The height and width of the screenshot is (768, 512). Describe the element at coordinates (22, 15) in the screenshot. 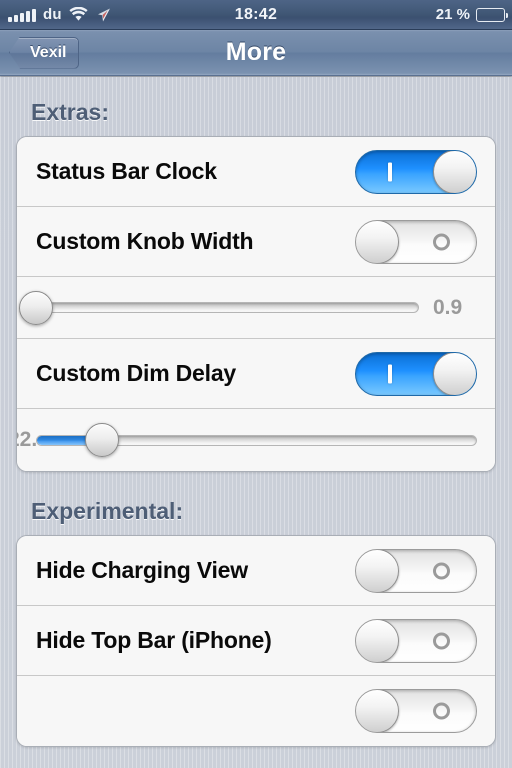

I see `signal-bars-icon` at that location.